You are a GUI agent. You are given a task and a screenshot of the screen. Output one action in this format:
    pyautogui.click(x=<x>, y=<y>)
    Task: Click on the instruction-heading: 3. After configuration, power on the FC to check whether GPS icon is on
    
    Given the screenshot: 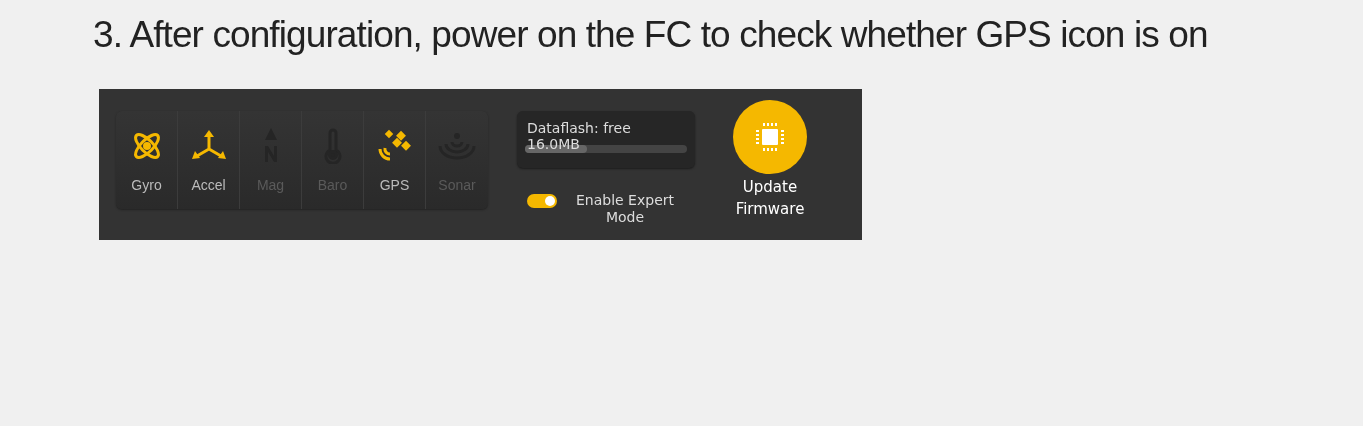 What is the action you would take?
    pyautogui.click(x=650, y=35)
    